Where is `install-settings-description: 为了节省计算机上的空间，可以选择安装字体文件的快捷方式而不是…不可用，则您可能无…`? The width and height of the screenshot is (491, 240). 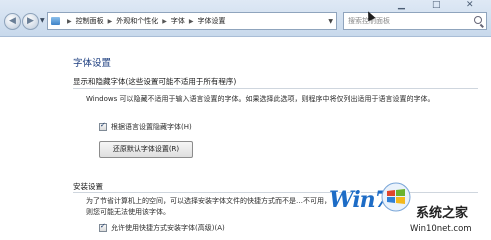
install-settings-description: 为了节省计算机上的空间，可以选择安装字体文件的快捷方式而不是…不可用，则您可能无… is located at coordinates (208, 206).